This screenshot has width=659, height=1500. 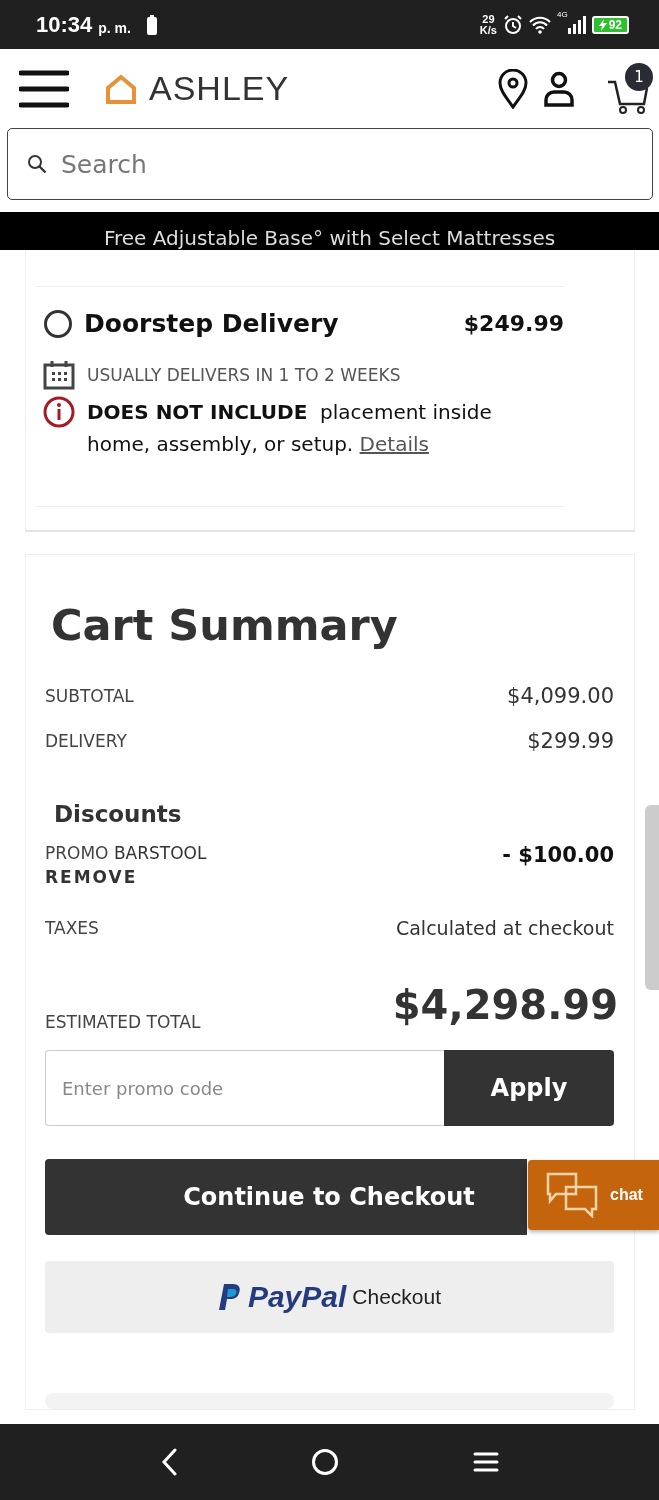 What do you see at coordinates (225, 625) in the screenshot?
I see `cart-summary-title: Cart Summary` at bounding box center [225, 625].